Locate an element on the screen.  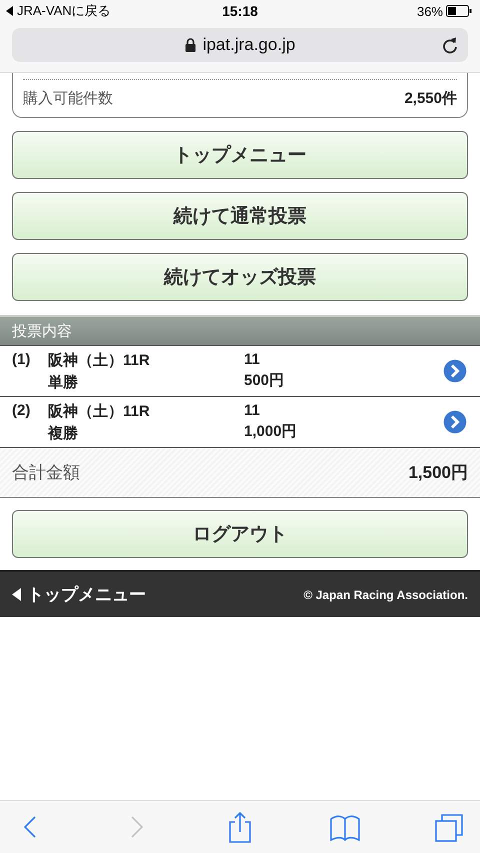
clock: 15:18 is located at coordinates (240, 11).